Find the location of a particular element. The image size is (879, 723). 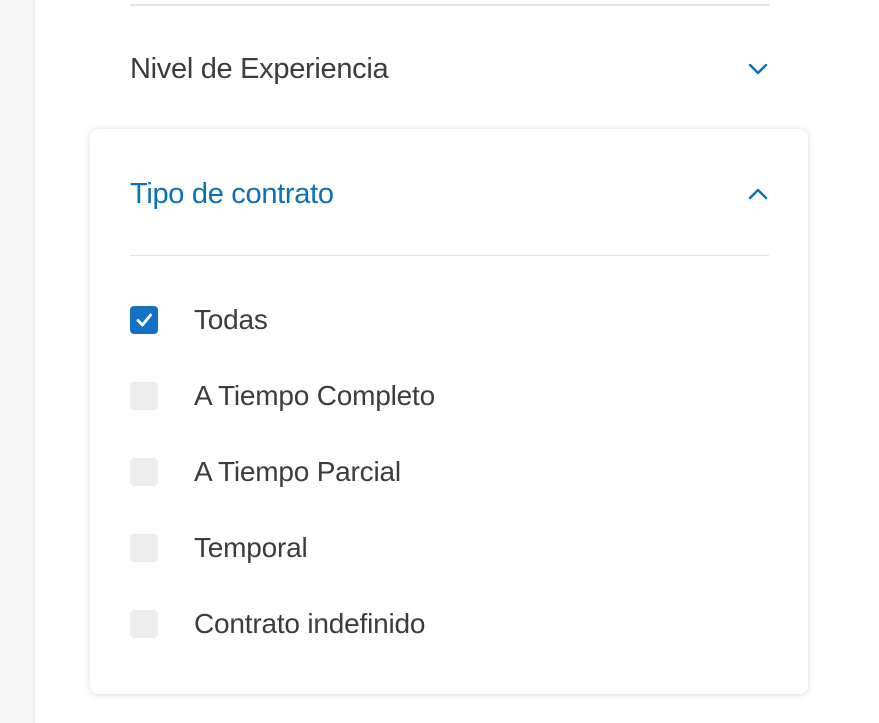

experience-filter-header: Nivel de Experiencia is located at coordinates (449, 69).